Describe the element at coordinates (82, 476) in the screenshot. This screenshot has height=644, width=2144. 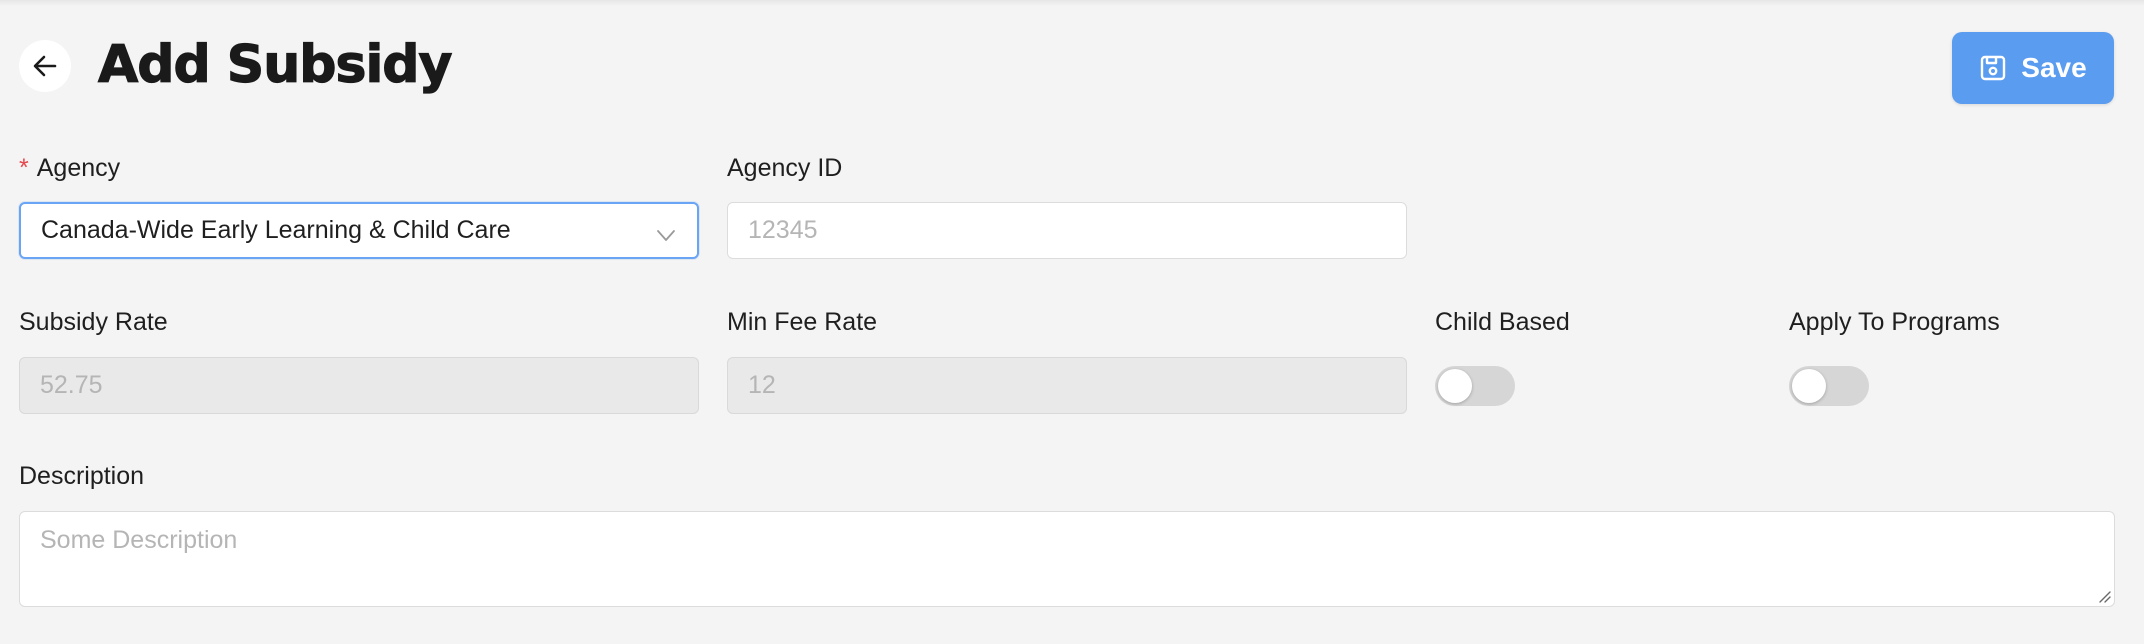
I see `description-label: Description` at that location.